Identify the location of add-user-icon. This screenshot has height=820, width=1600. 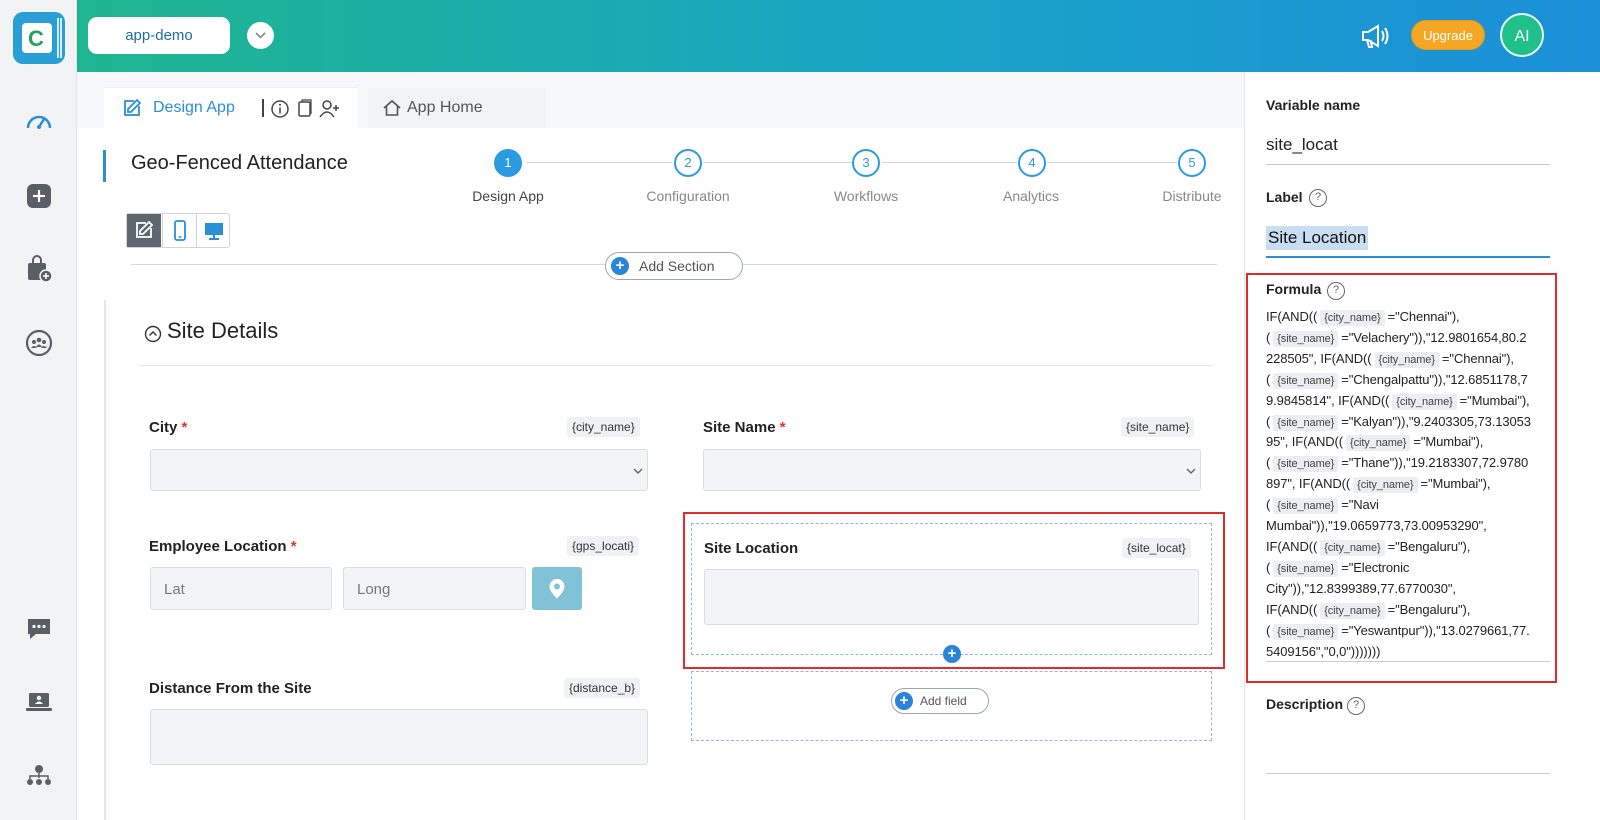
(330, 109).